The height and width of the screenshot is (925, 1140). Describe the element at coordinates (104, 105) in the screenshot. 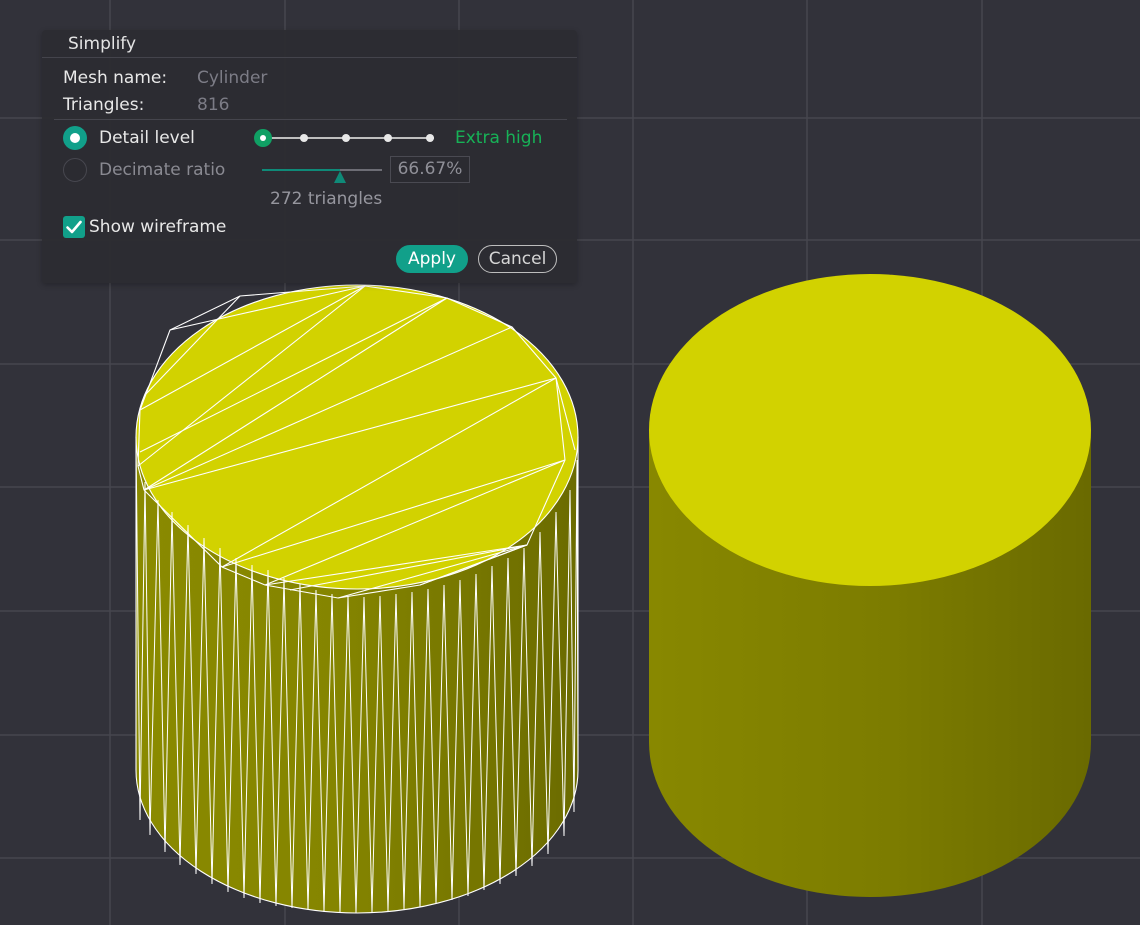

I see `triangles-label: Triangles:` at that location.